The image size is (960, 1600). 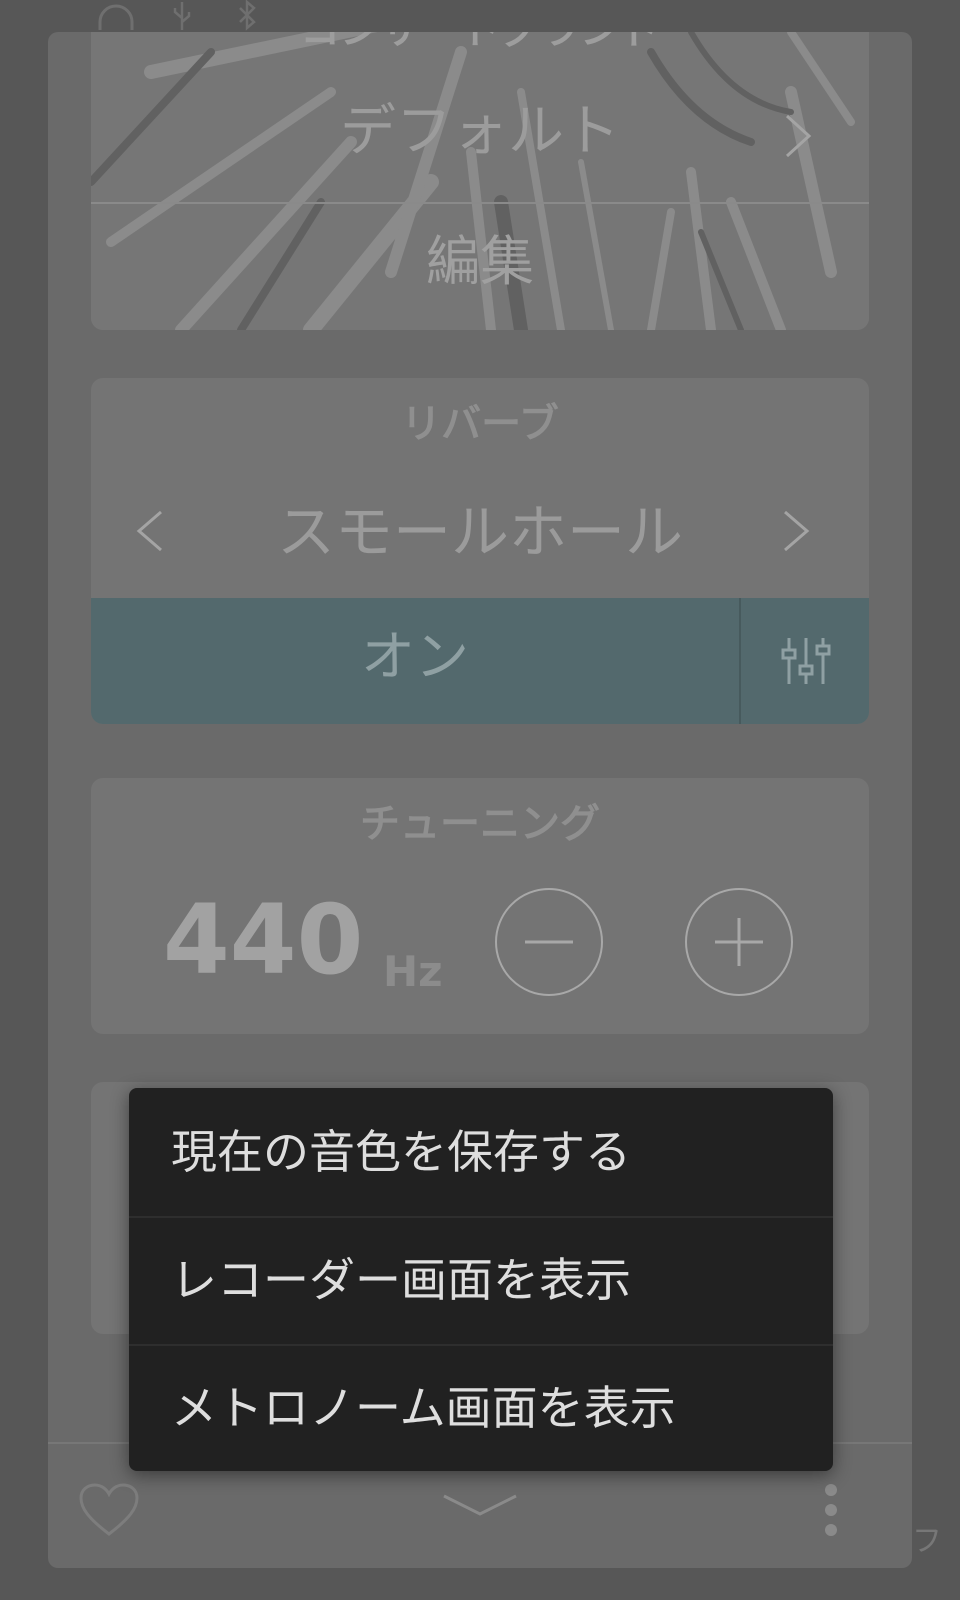 I want to click on preset-selector: デフォルト, so click(x=480, y=132).